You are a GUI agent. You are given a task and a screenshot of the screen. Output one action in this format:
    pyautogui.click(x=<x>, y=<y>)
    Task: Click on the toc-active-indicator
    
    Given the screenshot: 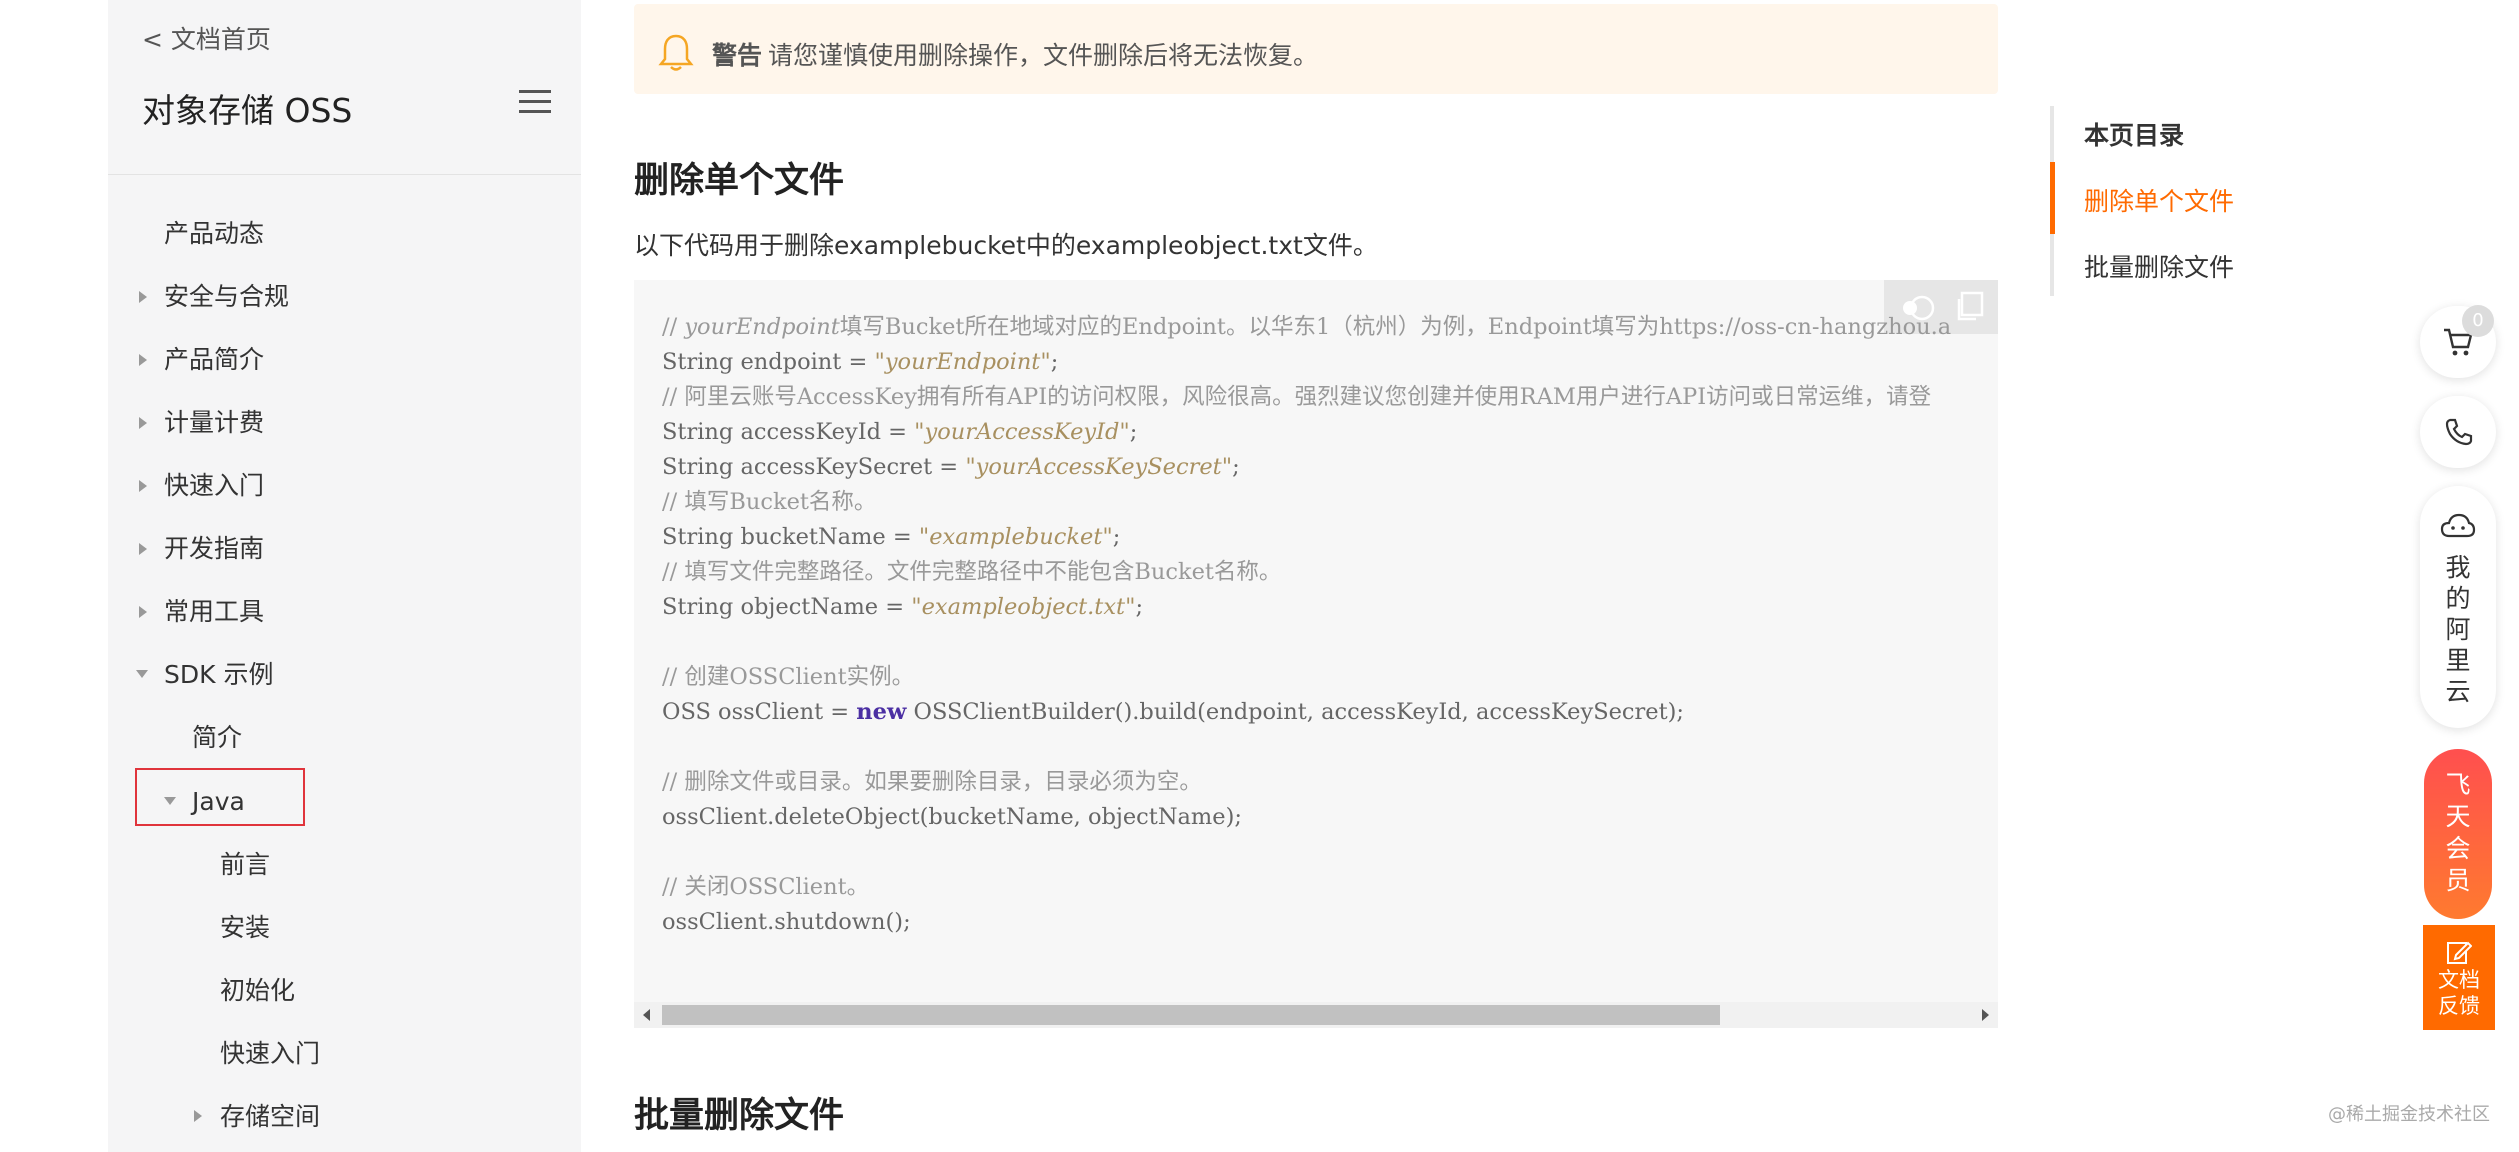 What is the action you would take?
    pyautogui.click(x=2052, y=198)
    